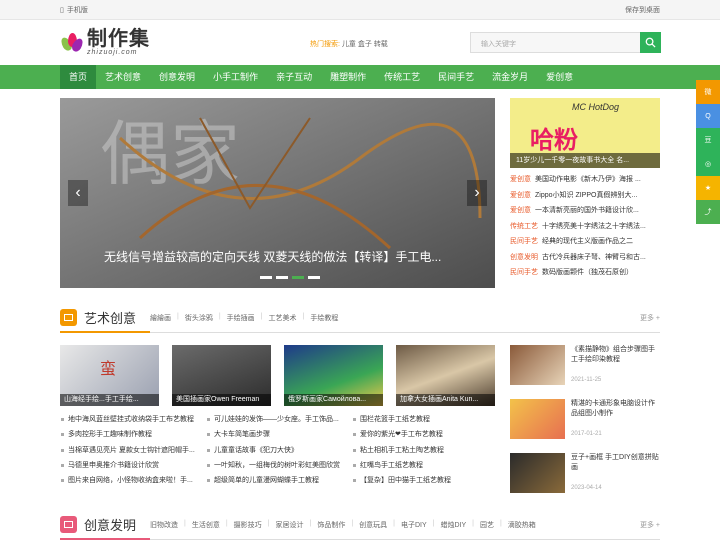 The height and width of the screenshot is (540, 720). Describe the element at coordinates (555, 42) in the screenshot. I see `search-input: 输入关键字` at that location.